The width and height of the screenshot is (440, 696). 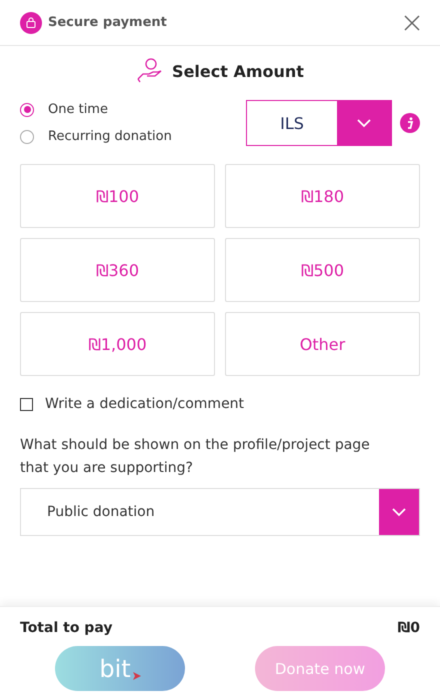 What do you see at coordinates (117, 270) in the screenshot?
I see `amount-option: ₪360` at bounding box center [117, 270].